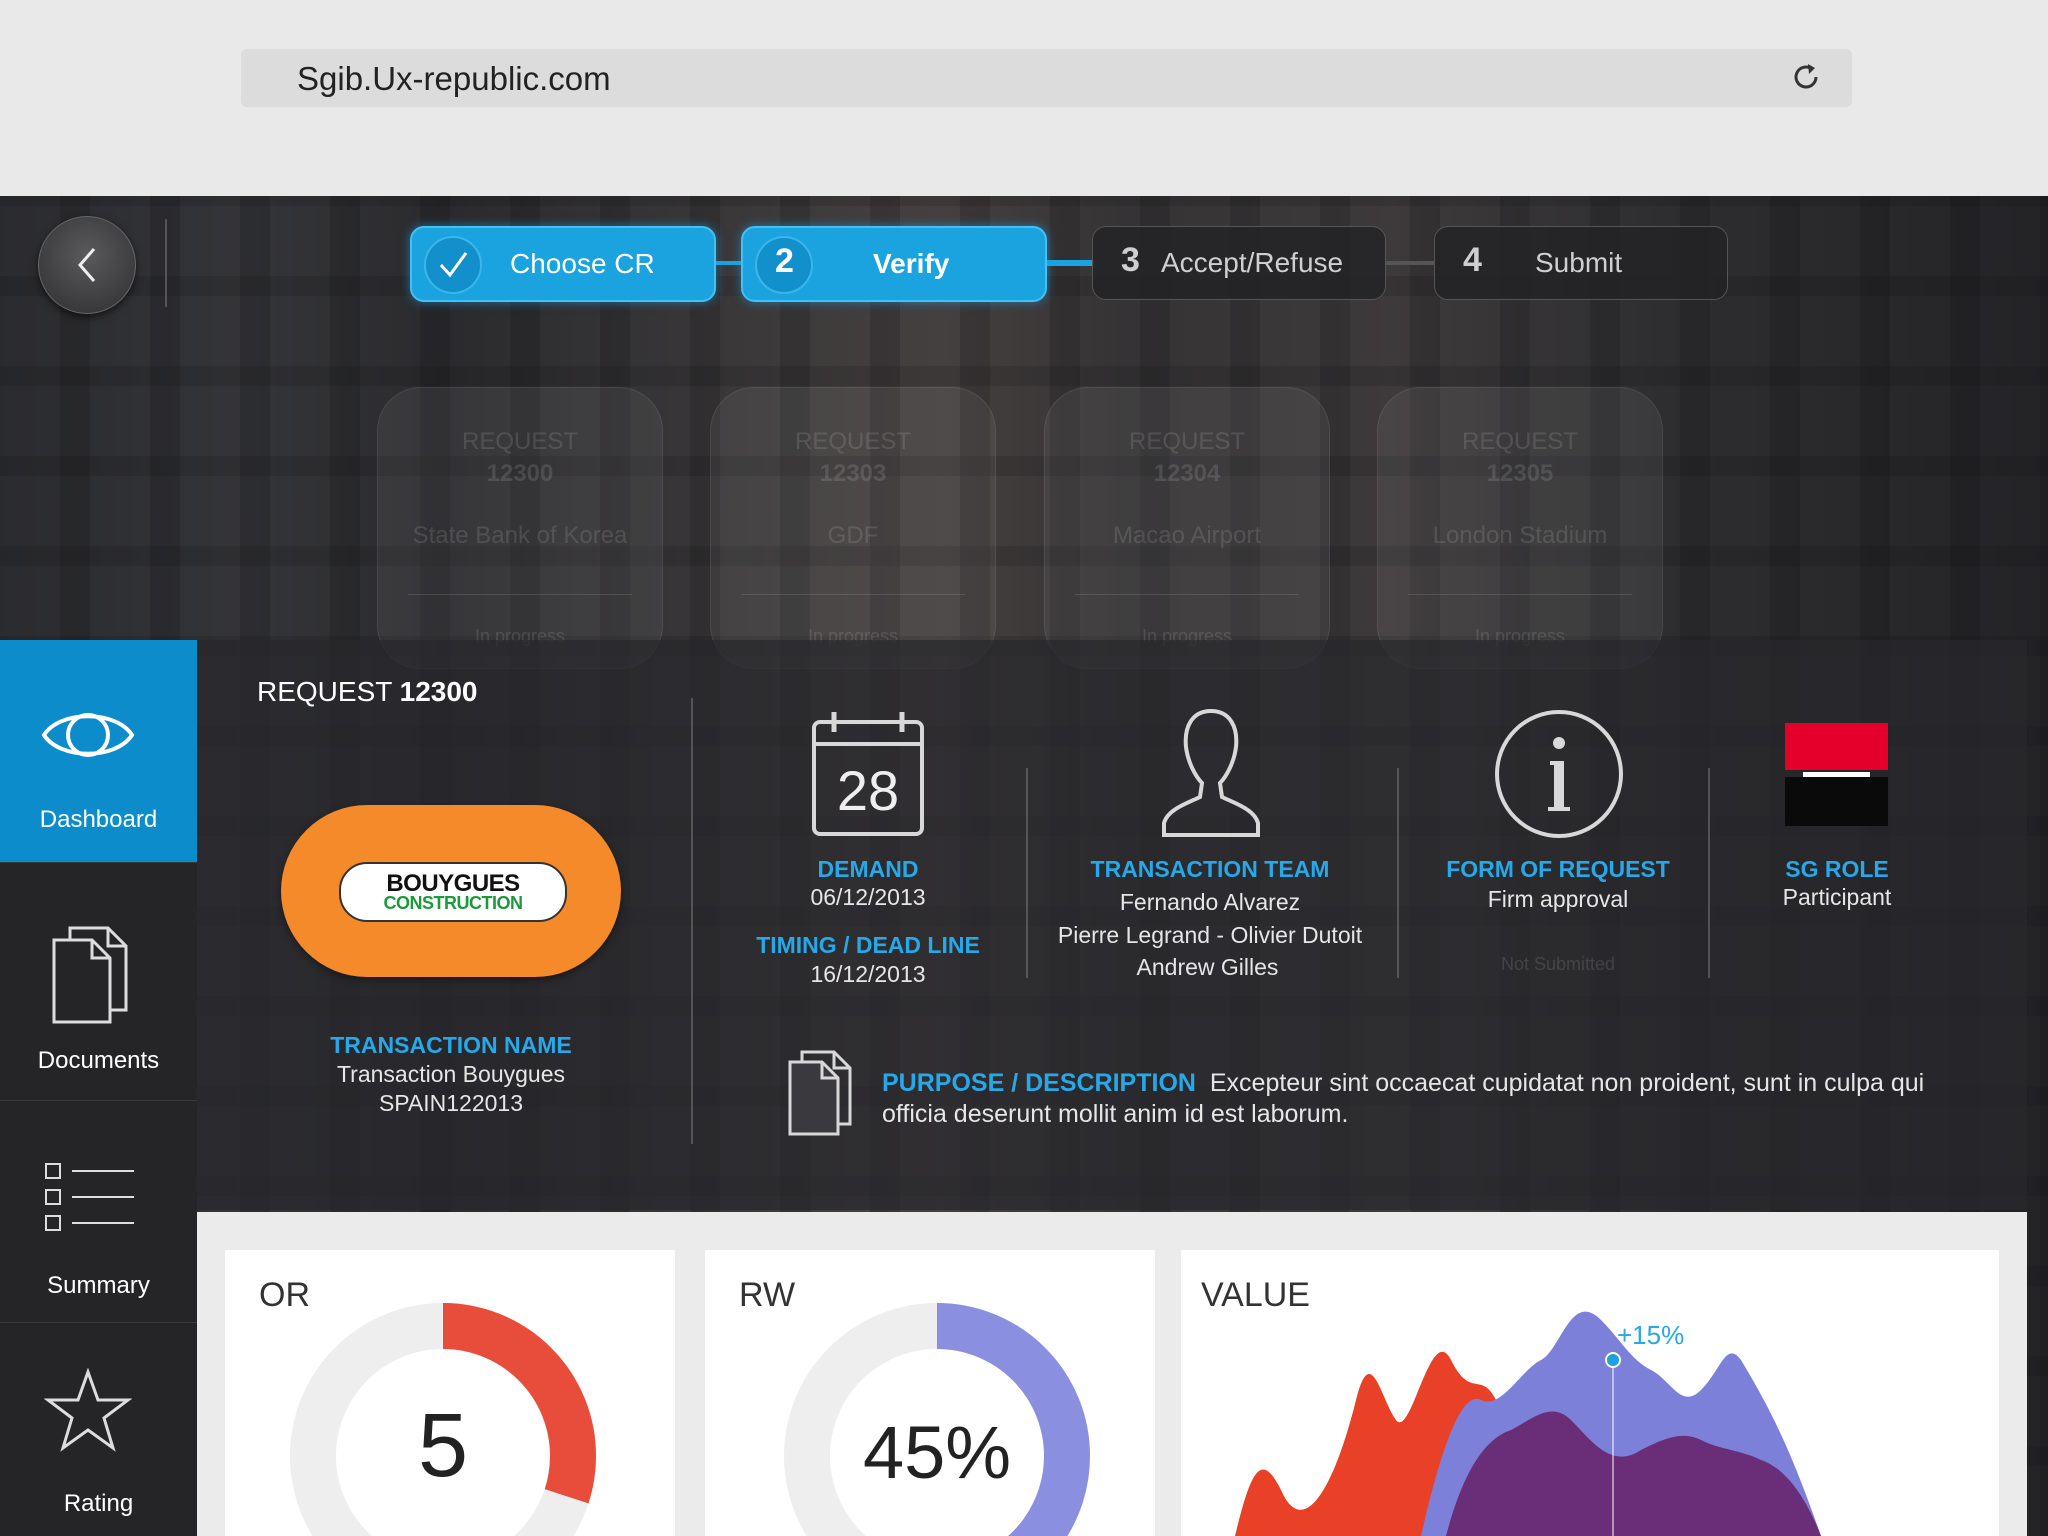  What do you see at coordinates (166, 263) in the screenshot?
I see `toolbar-divider` at bounding box center [166, 263].